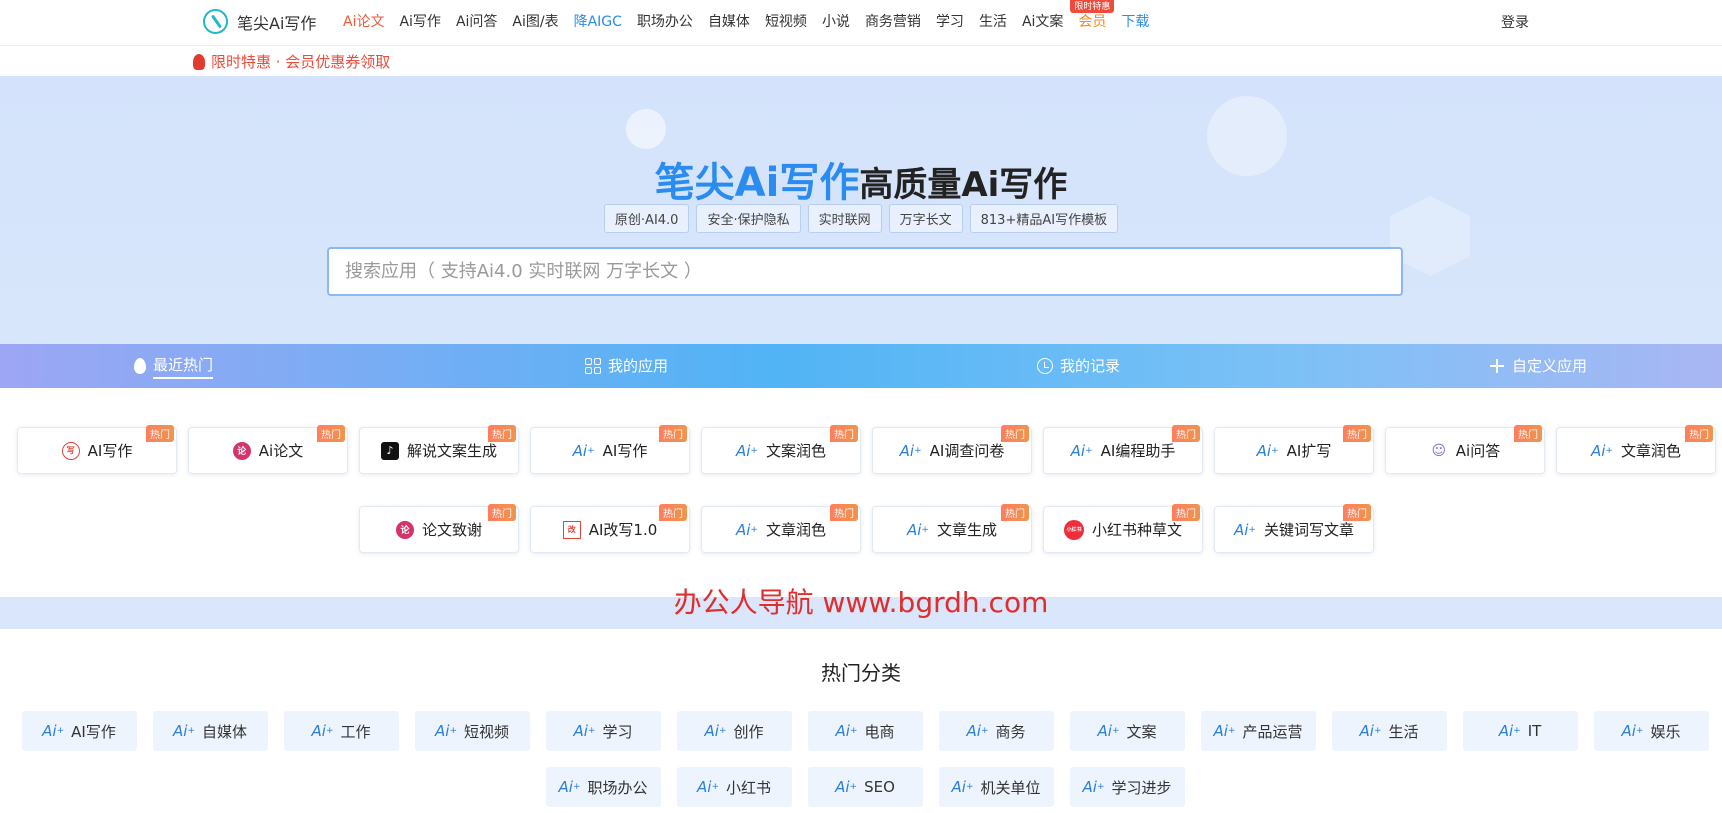  What do you see at coordinates (341, 731) in the screenshot?
I see `category-chip: Ai + 工作` at bounding box center [341, 731].